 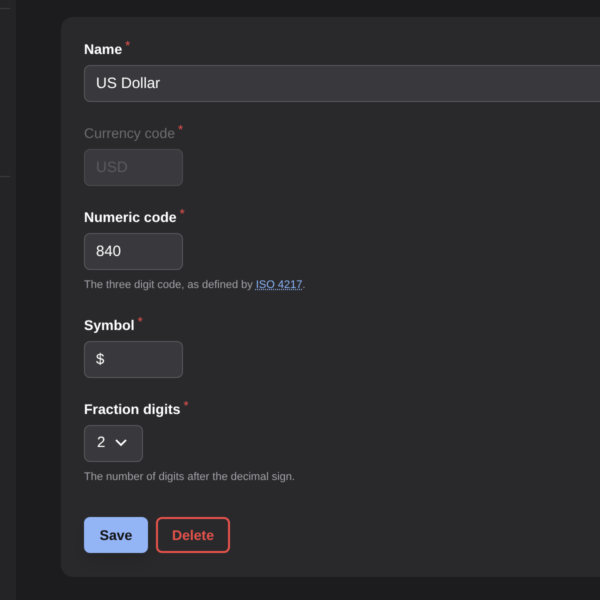 I want to click on field-label: Numeric code, so click(x=130, y=217).